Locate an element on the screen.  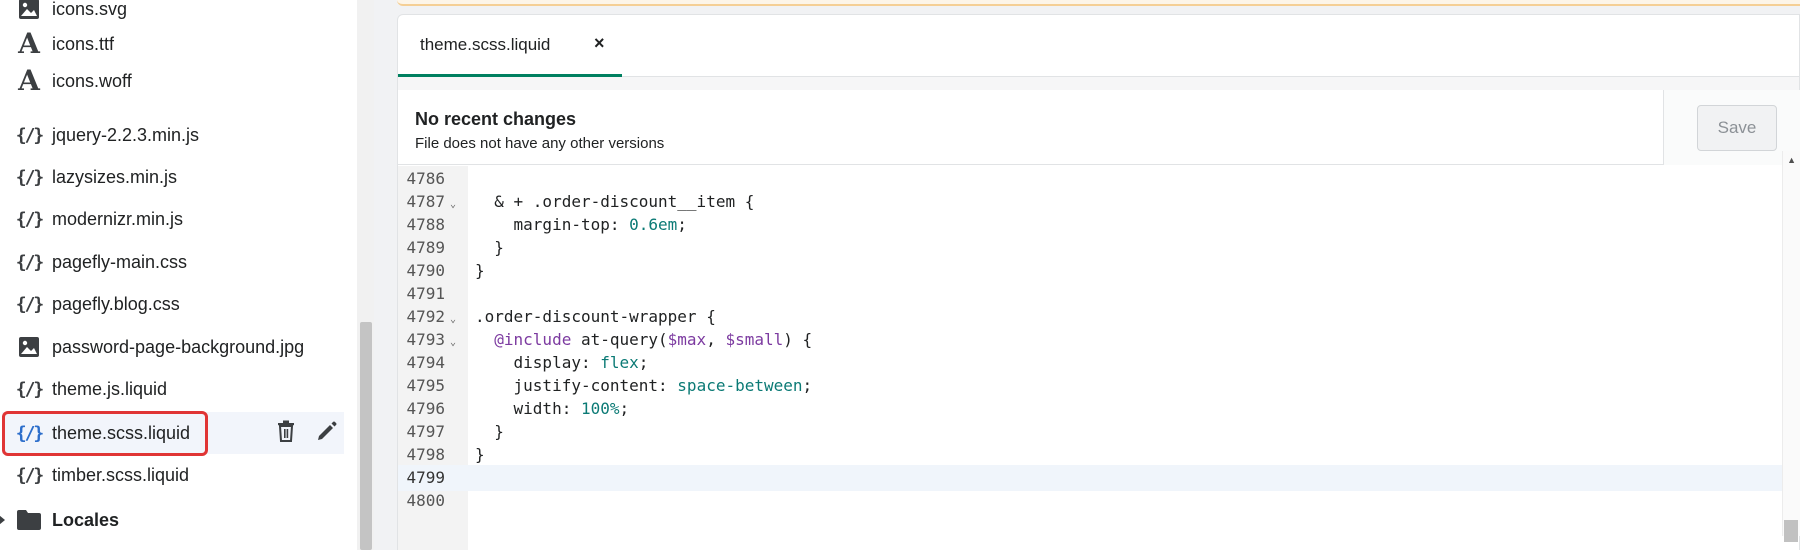
tab-label: theme.scss.liquid is located at coordinates (485, 44).